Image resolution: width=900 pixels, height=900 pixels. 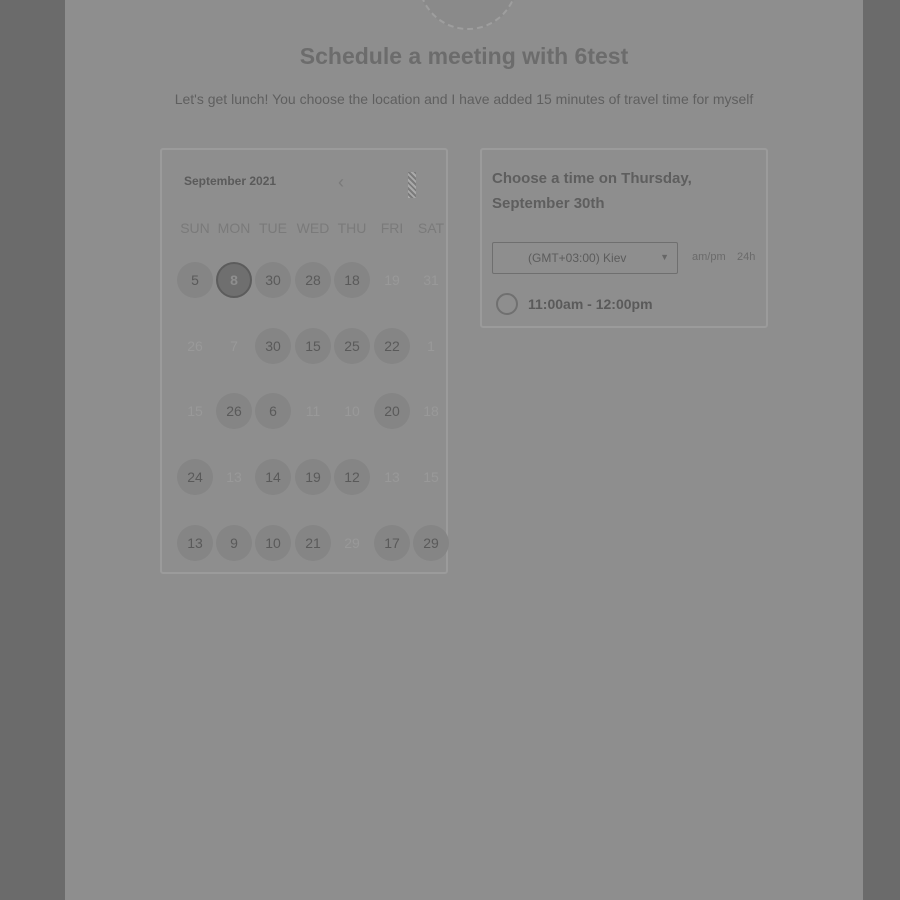 I want to click on next-month-icon, so click(x=412, y=185).